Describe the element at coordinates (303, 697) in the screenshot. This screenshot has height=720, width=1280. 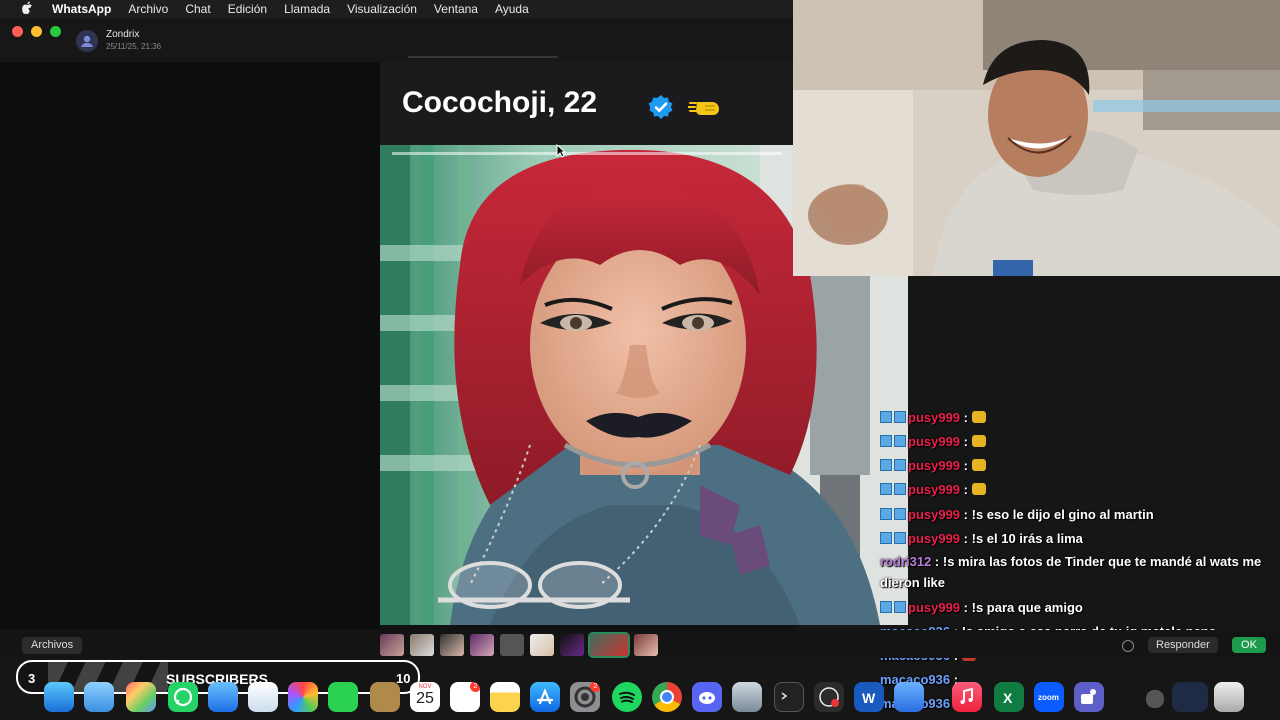
I see `photos-icon` at that location.